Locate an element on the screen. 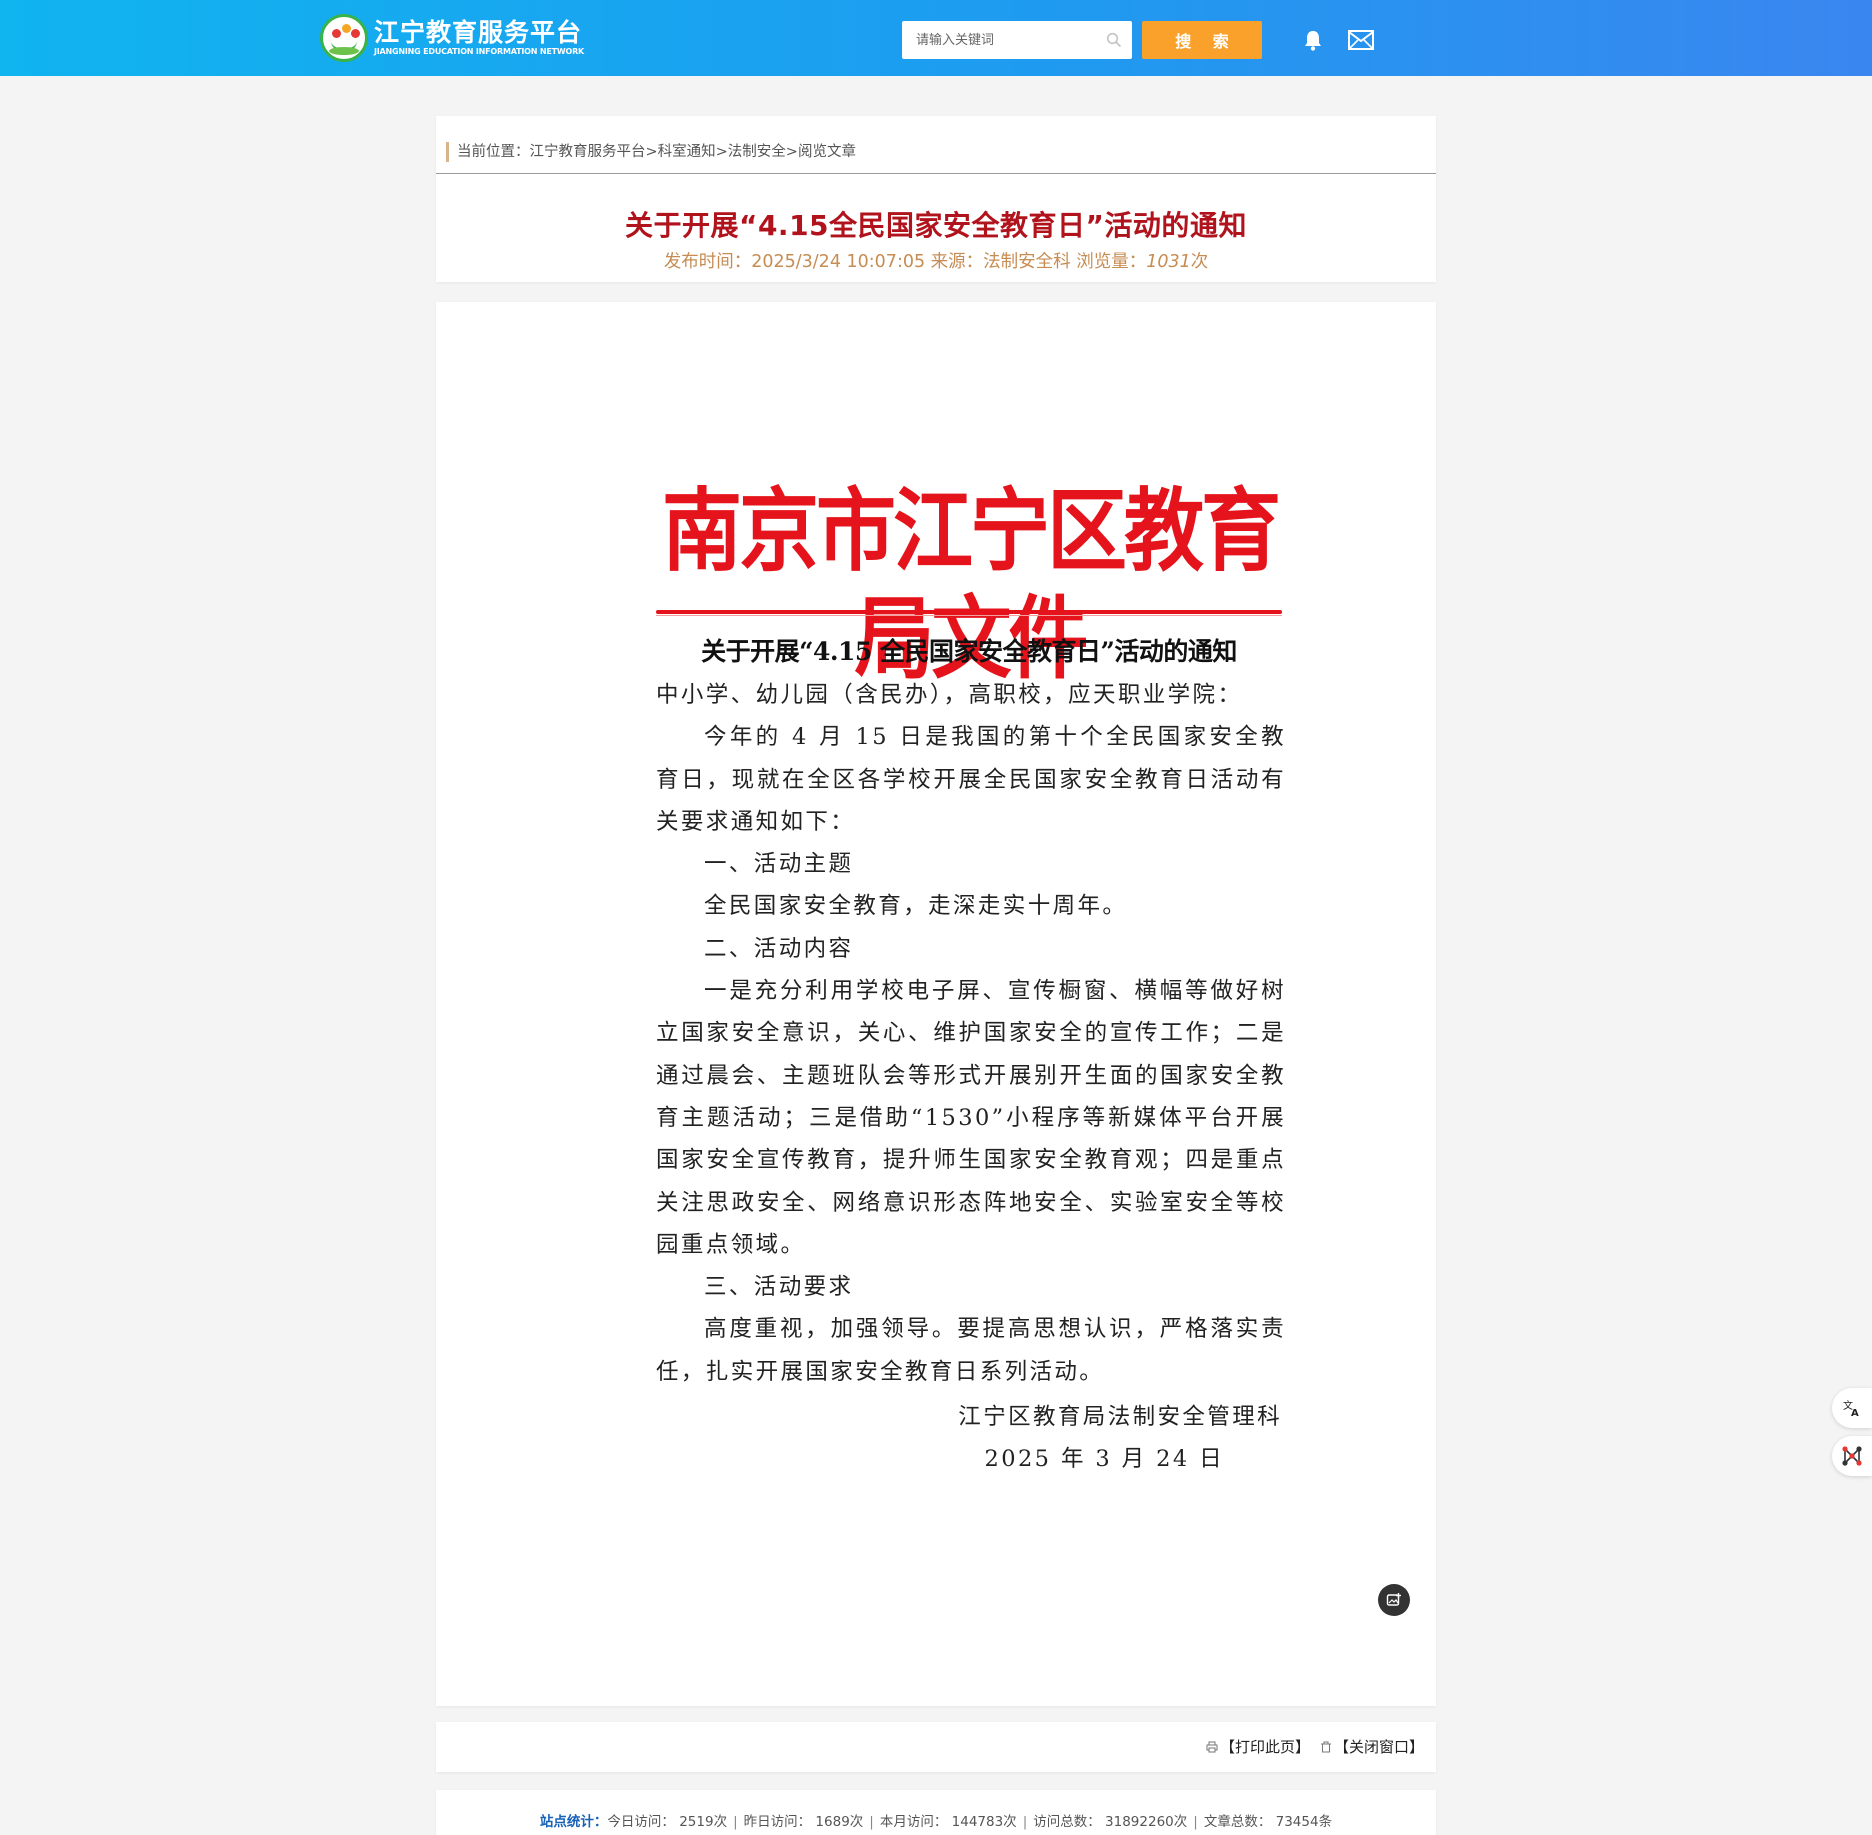 The height and width of the screenshot is (1835, 1872). document-addressee: 中小学、幼儿园（含民办），高职校，应天职业学院： is located at coordinates (949, 695).